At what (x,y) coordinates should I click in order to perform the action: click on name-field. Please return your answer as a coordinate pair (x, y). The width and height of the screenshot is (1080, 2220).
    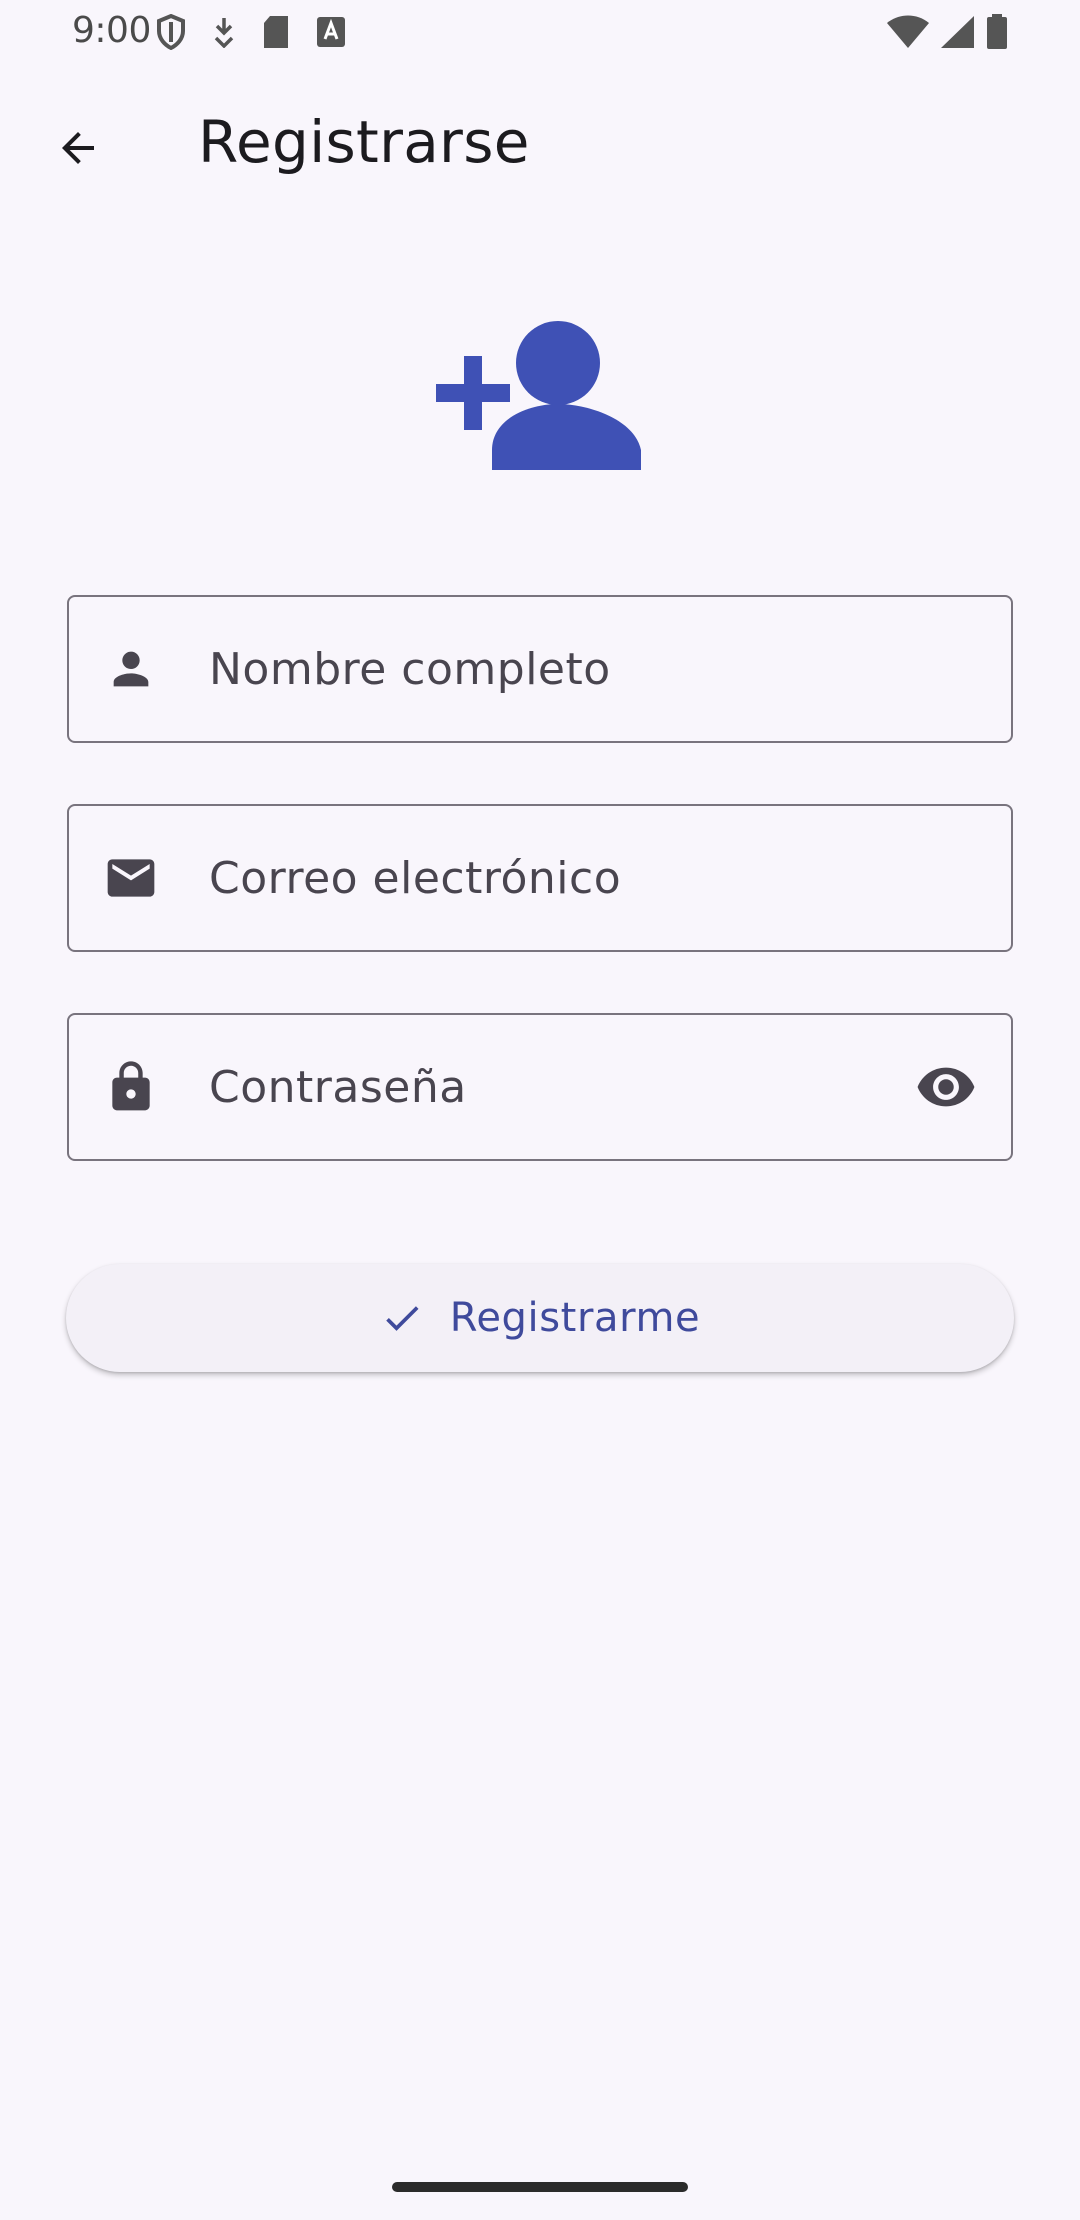
    Looking at the image, I should click on (540, 669).